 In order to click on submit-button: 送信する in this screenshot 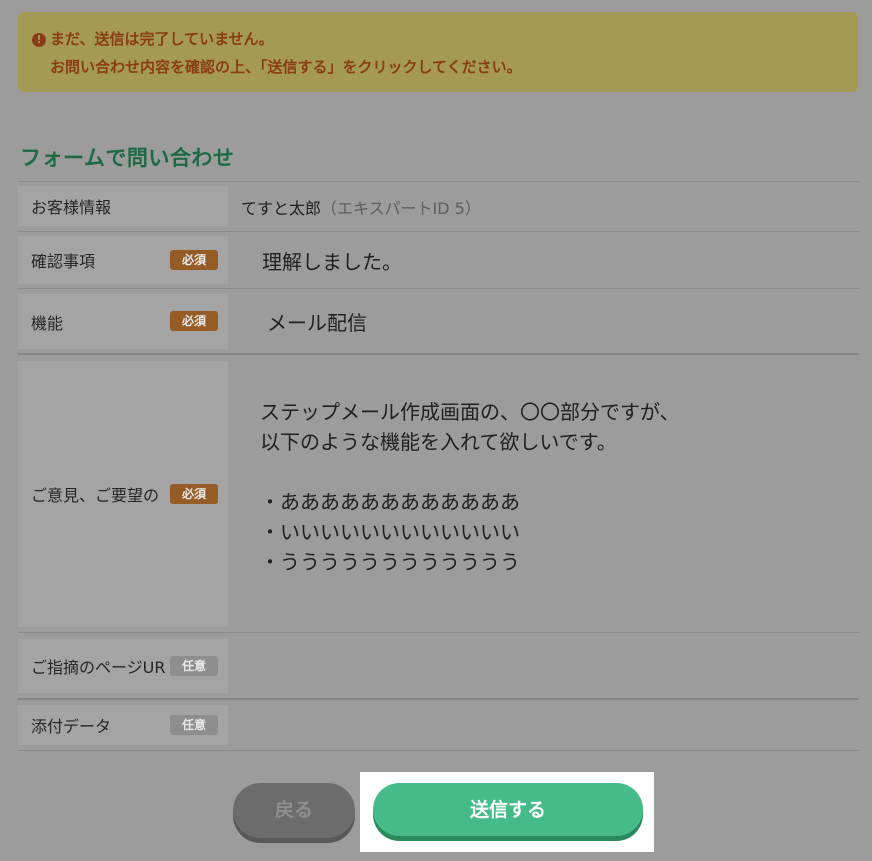, I will do `click(508, 809)`.